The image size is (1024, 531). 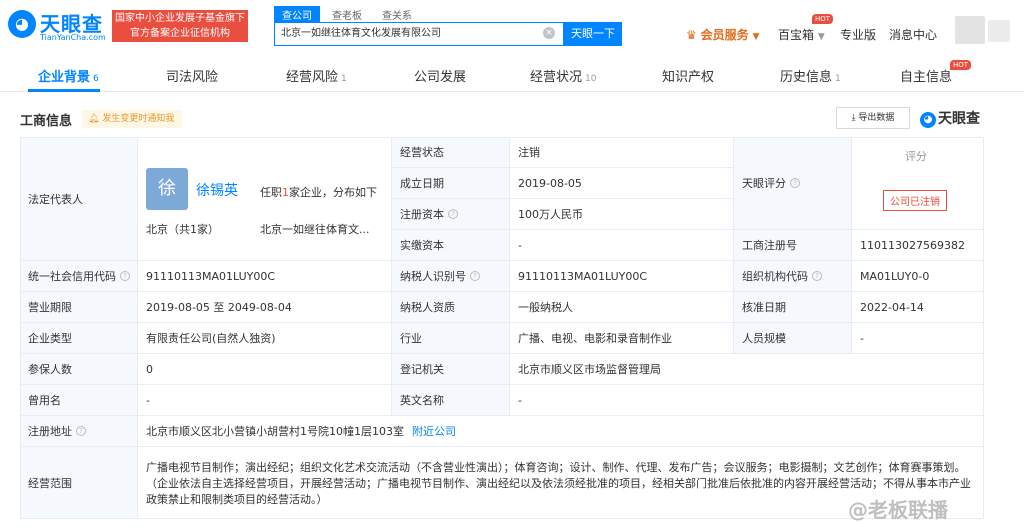 I want to click on tab-development: 公司发展, so click(x=441, y=75).